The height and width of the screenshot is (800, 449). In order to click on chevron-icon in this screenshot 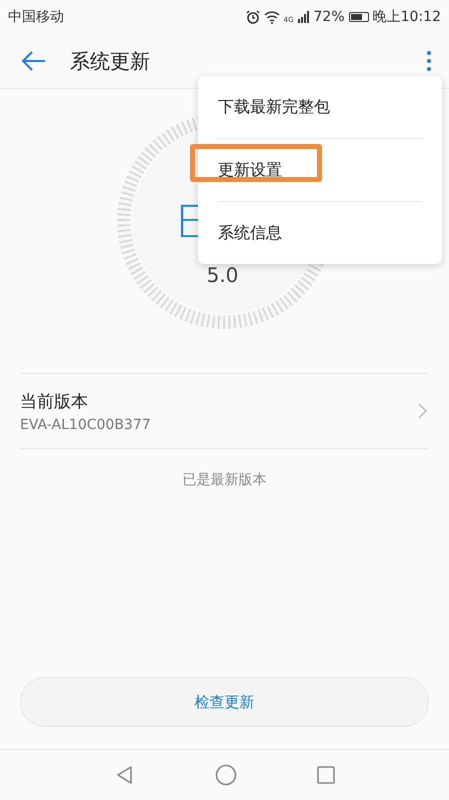, I will do `click(422, 411)`.